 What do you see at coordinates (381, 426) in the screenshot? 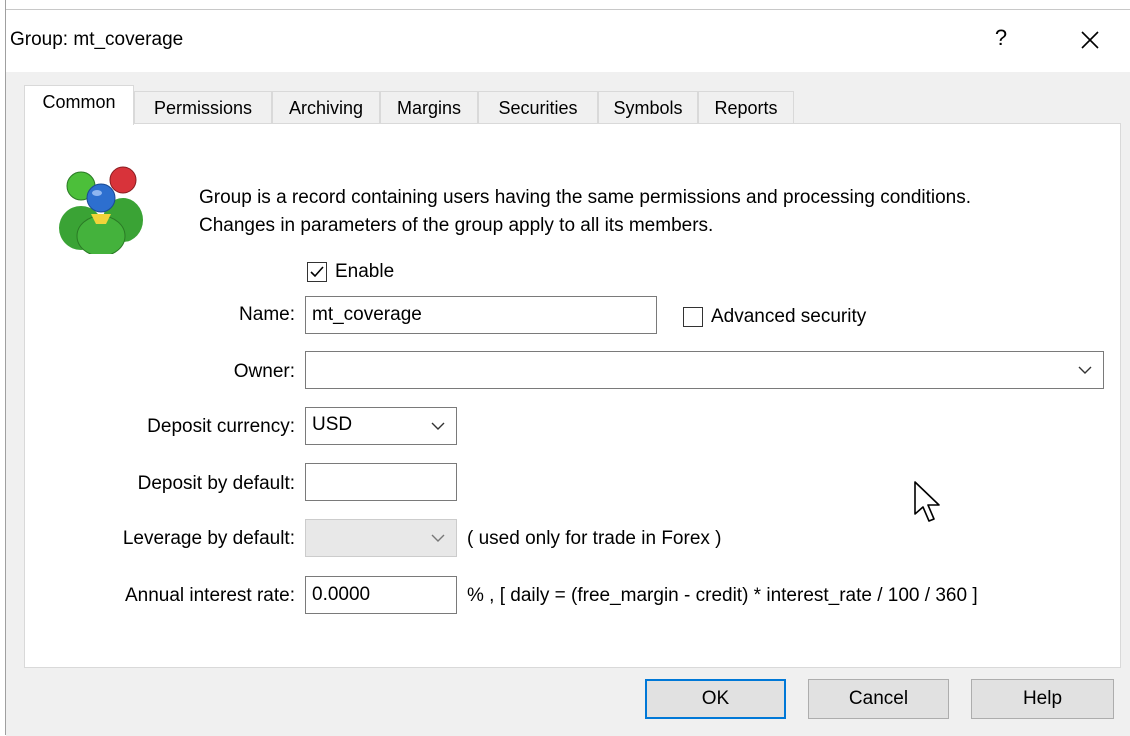
I see `deposit-currency-select: USD` at bounding box center [381, 426].